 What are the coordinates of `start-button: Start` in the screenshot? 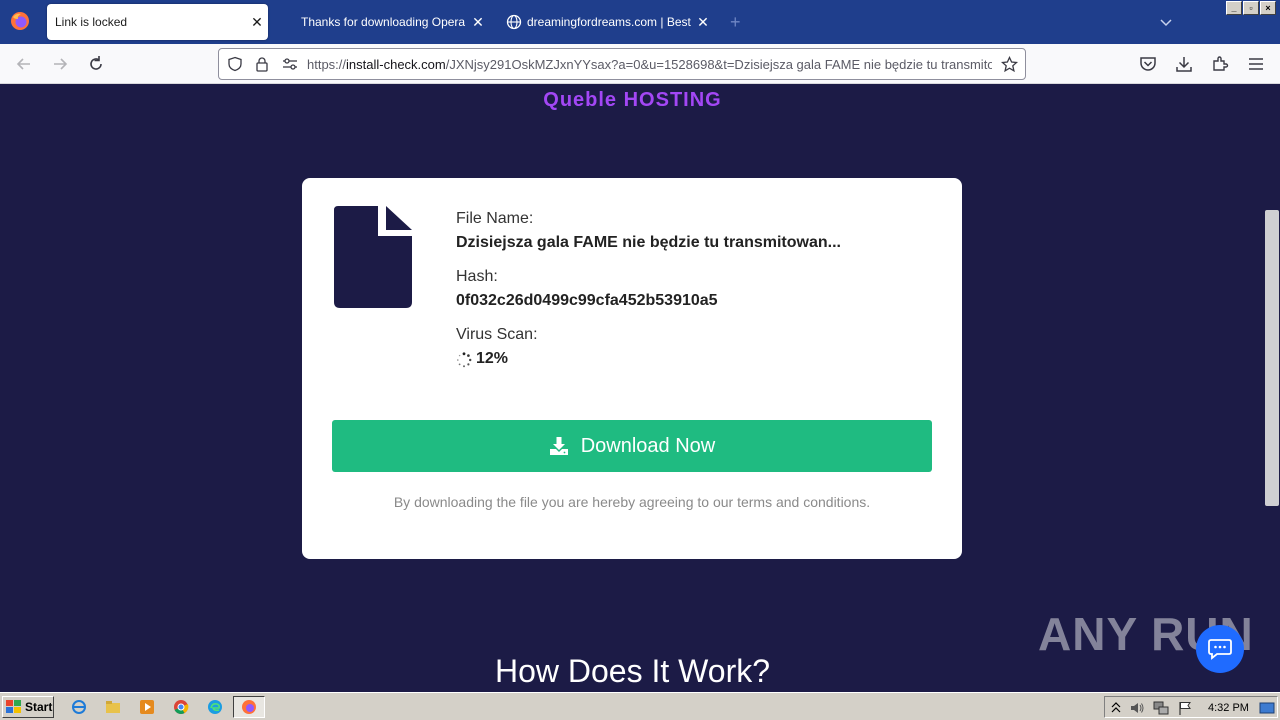 It's located at (28, 707).